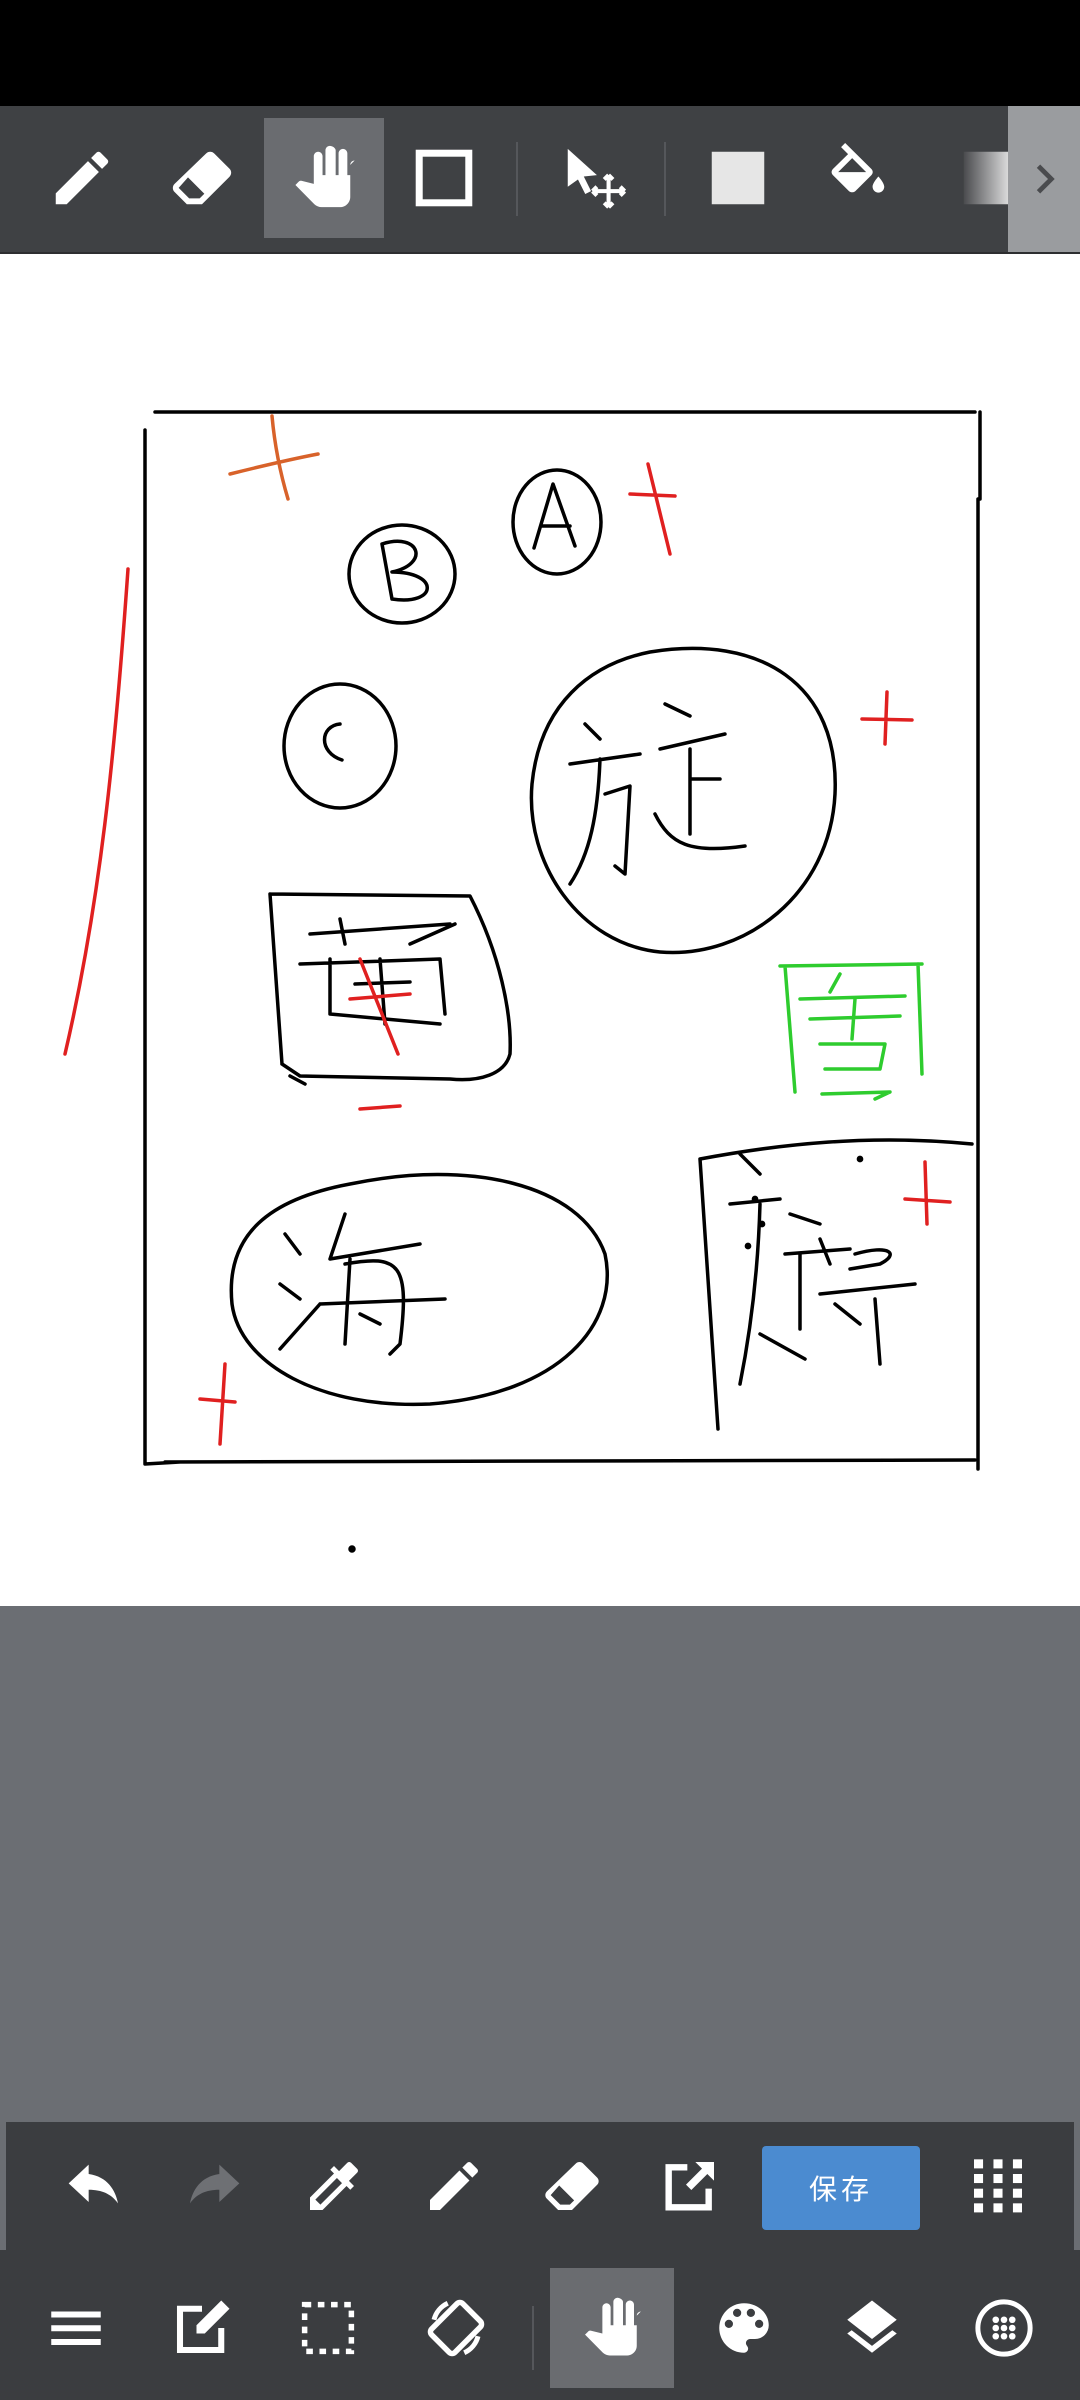  I want to click on pencil-button, so click(454, 2186).